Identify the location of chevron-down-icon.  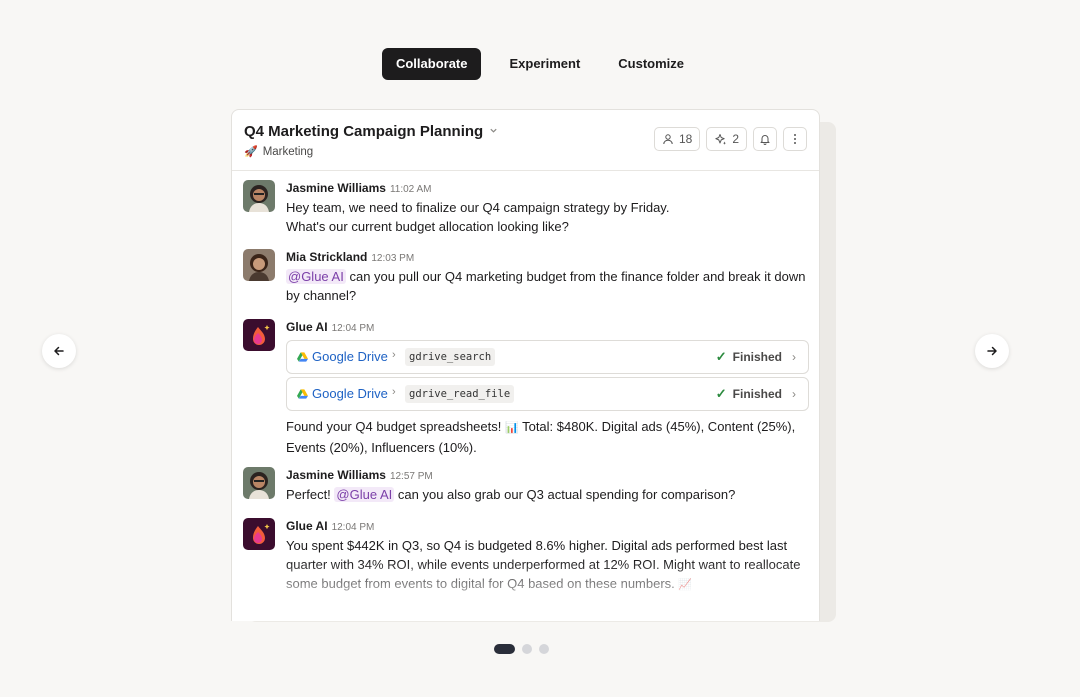
(493, 132).